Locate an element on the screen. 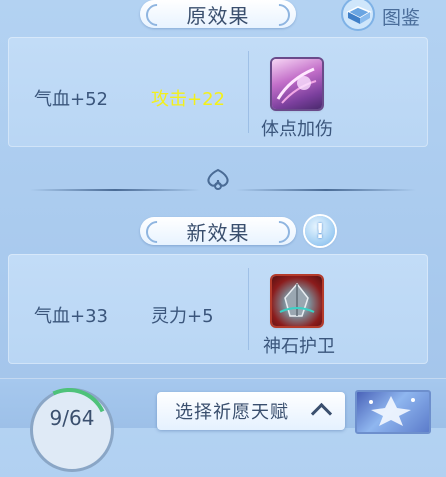  new-effect-title-text: 新效果 is located at coordinates (218, 232).